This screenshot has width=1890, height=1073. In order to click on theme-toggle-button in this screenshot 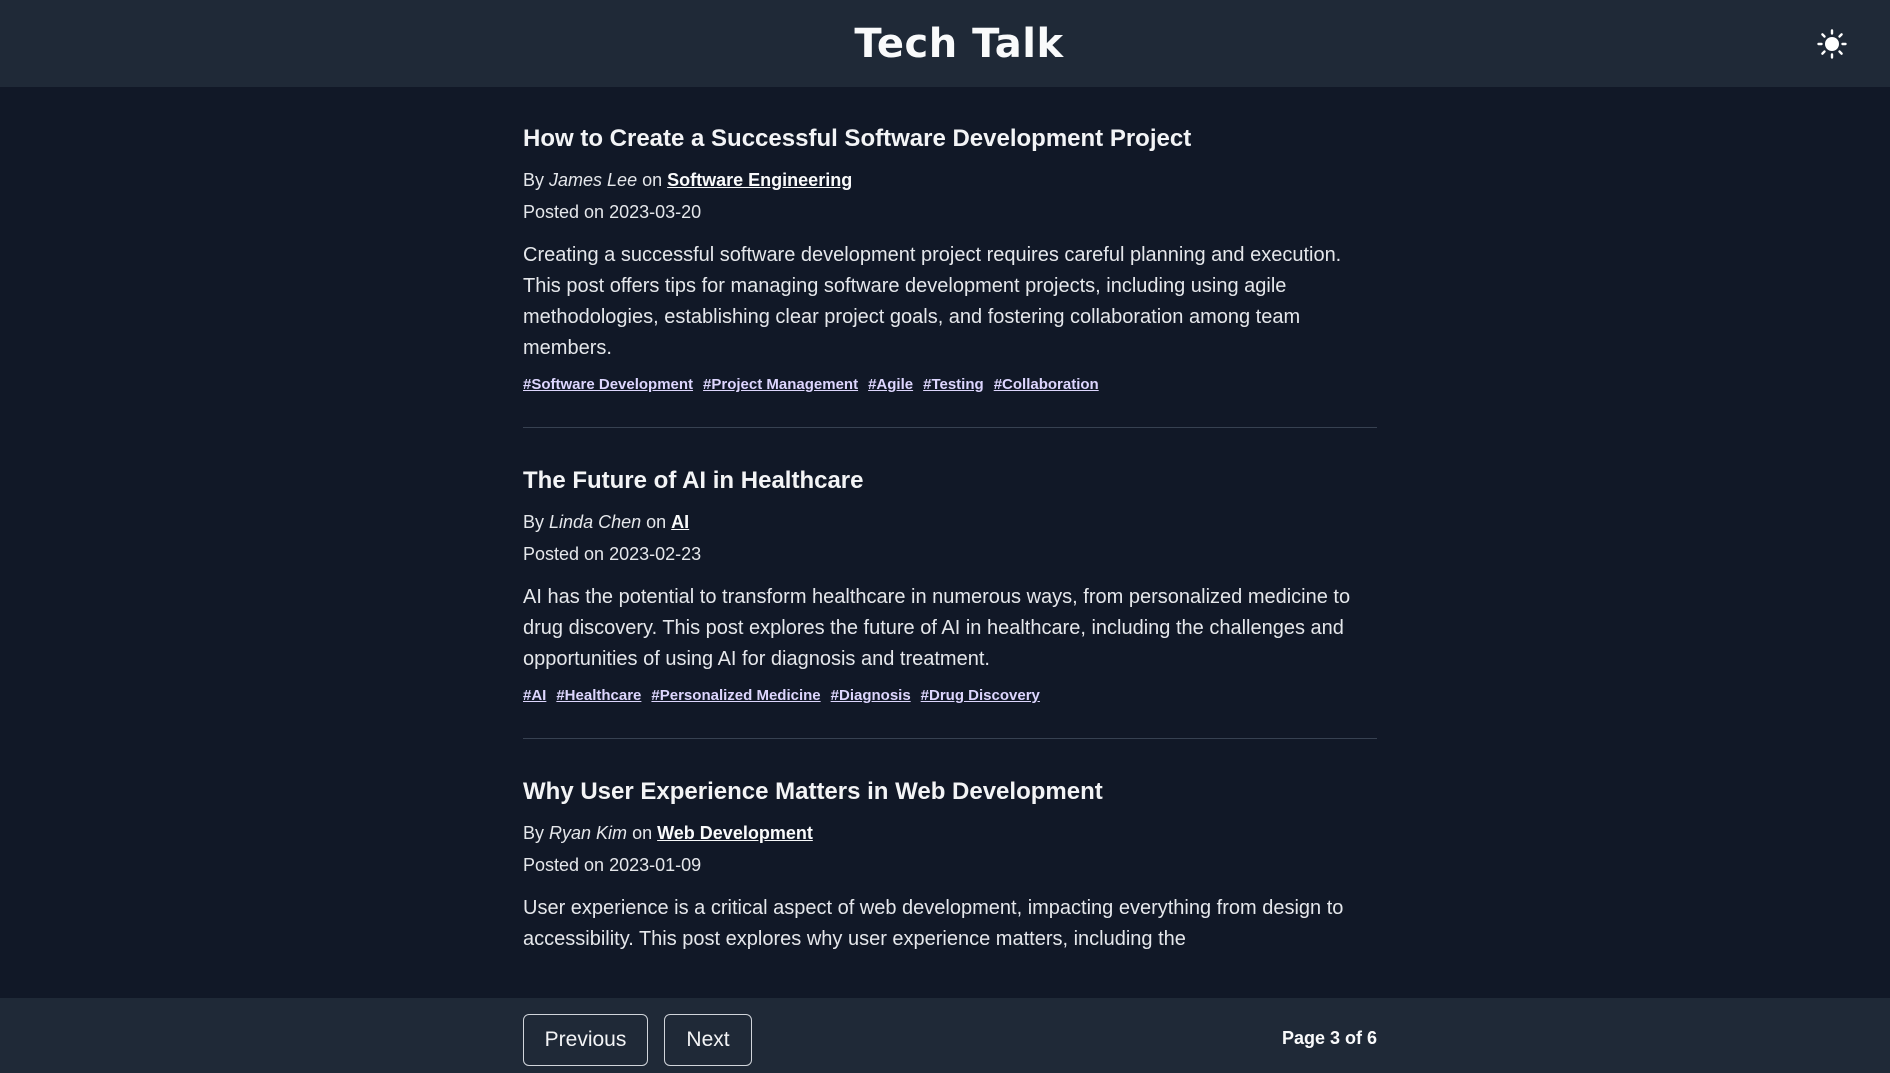, I will do `click(1832, 44)`.